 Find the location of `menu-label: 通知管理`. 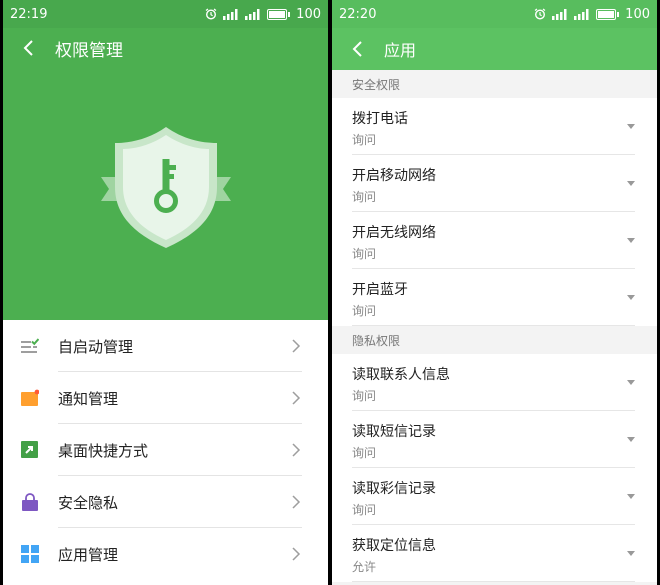

menu-label: 通知管理 is located at coordinates (88, 398).